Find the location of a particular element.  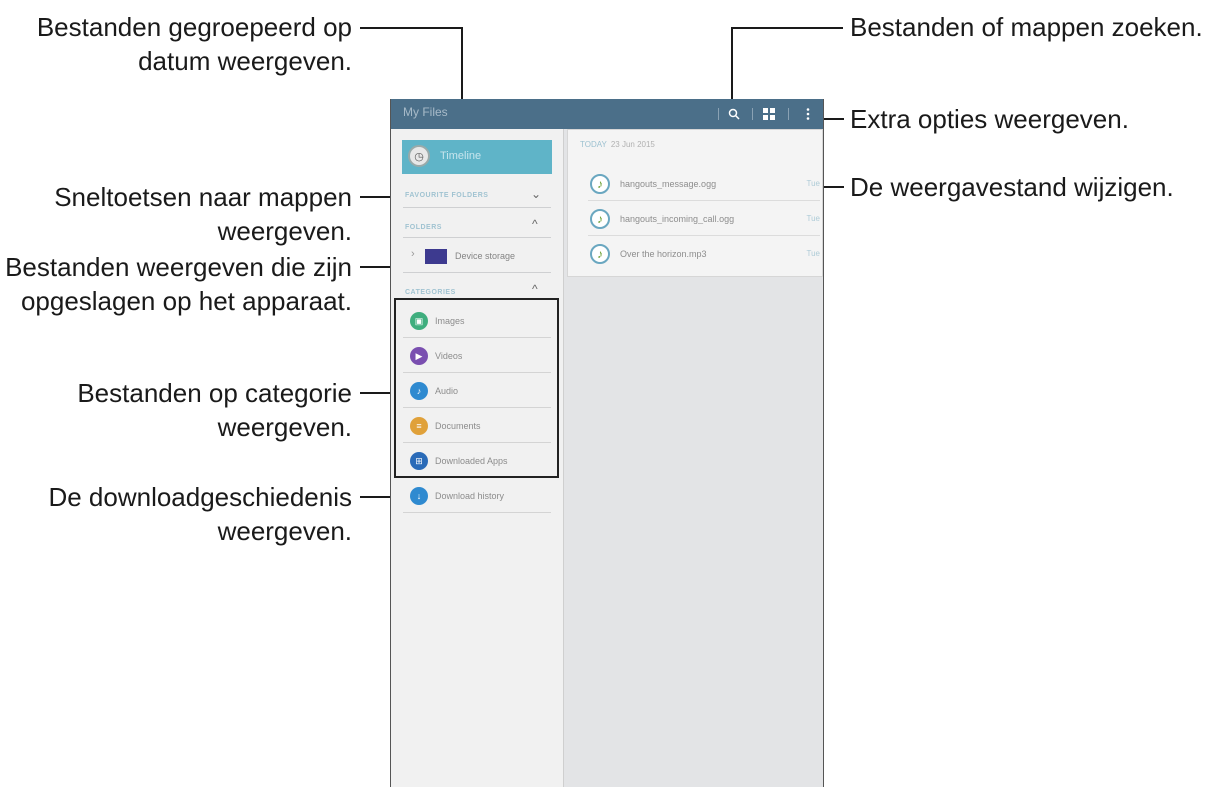

device-storage-label: Device storage is located at coordinates (485, 256).